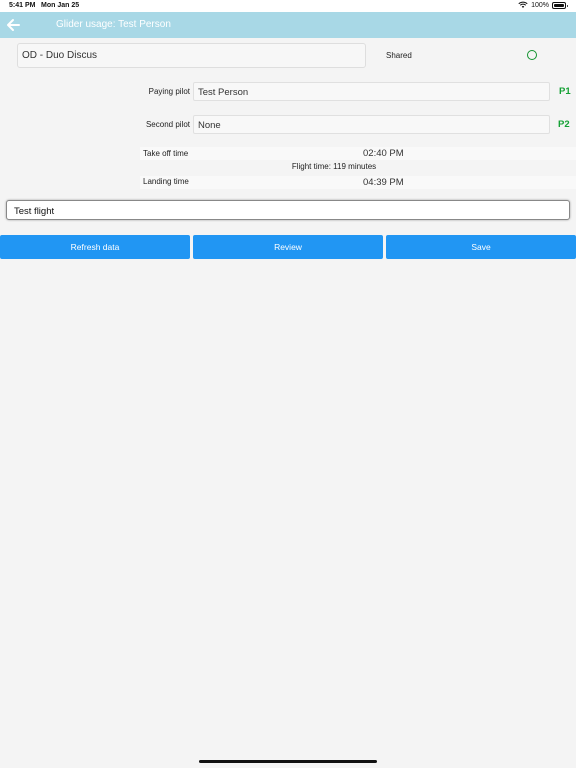  What do you see at coordinates (383, 182) in the screenshot?
I see `landing-time: 04:39 PM` at bounding box center [383, 182].